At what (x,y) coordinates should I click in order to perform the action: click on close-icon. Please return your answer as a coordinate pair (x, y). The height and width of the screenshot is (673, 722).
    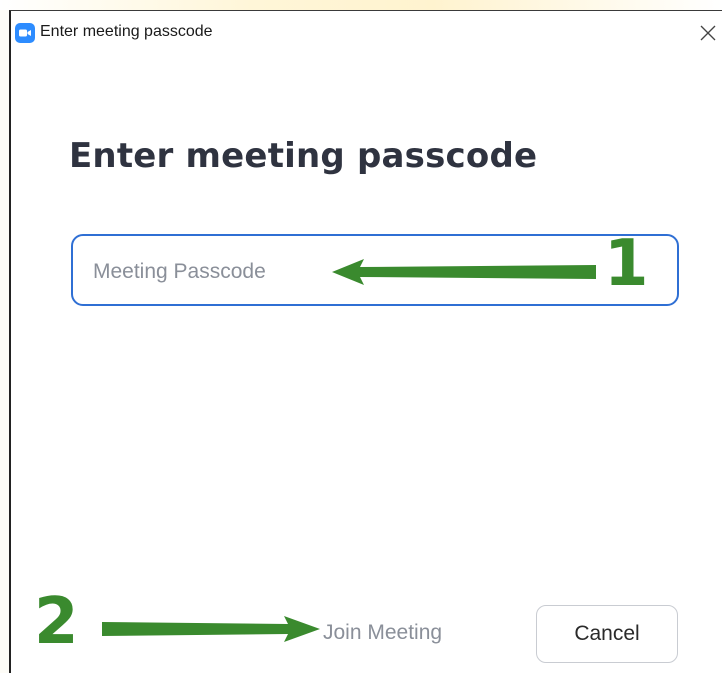
    Looking at the image, I should click on (708, 33).